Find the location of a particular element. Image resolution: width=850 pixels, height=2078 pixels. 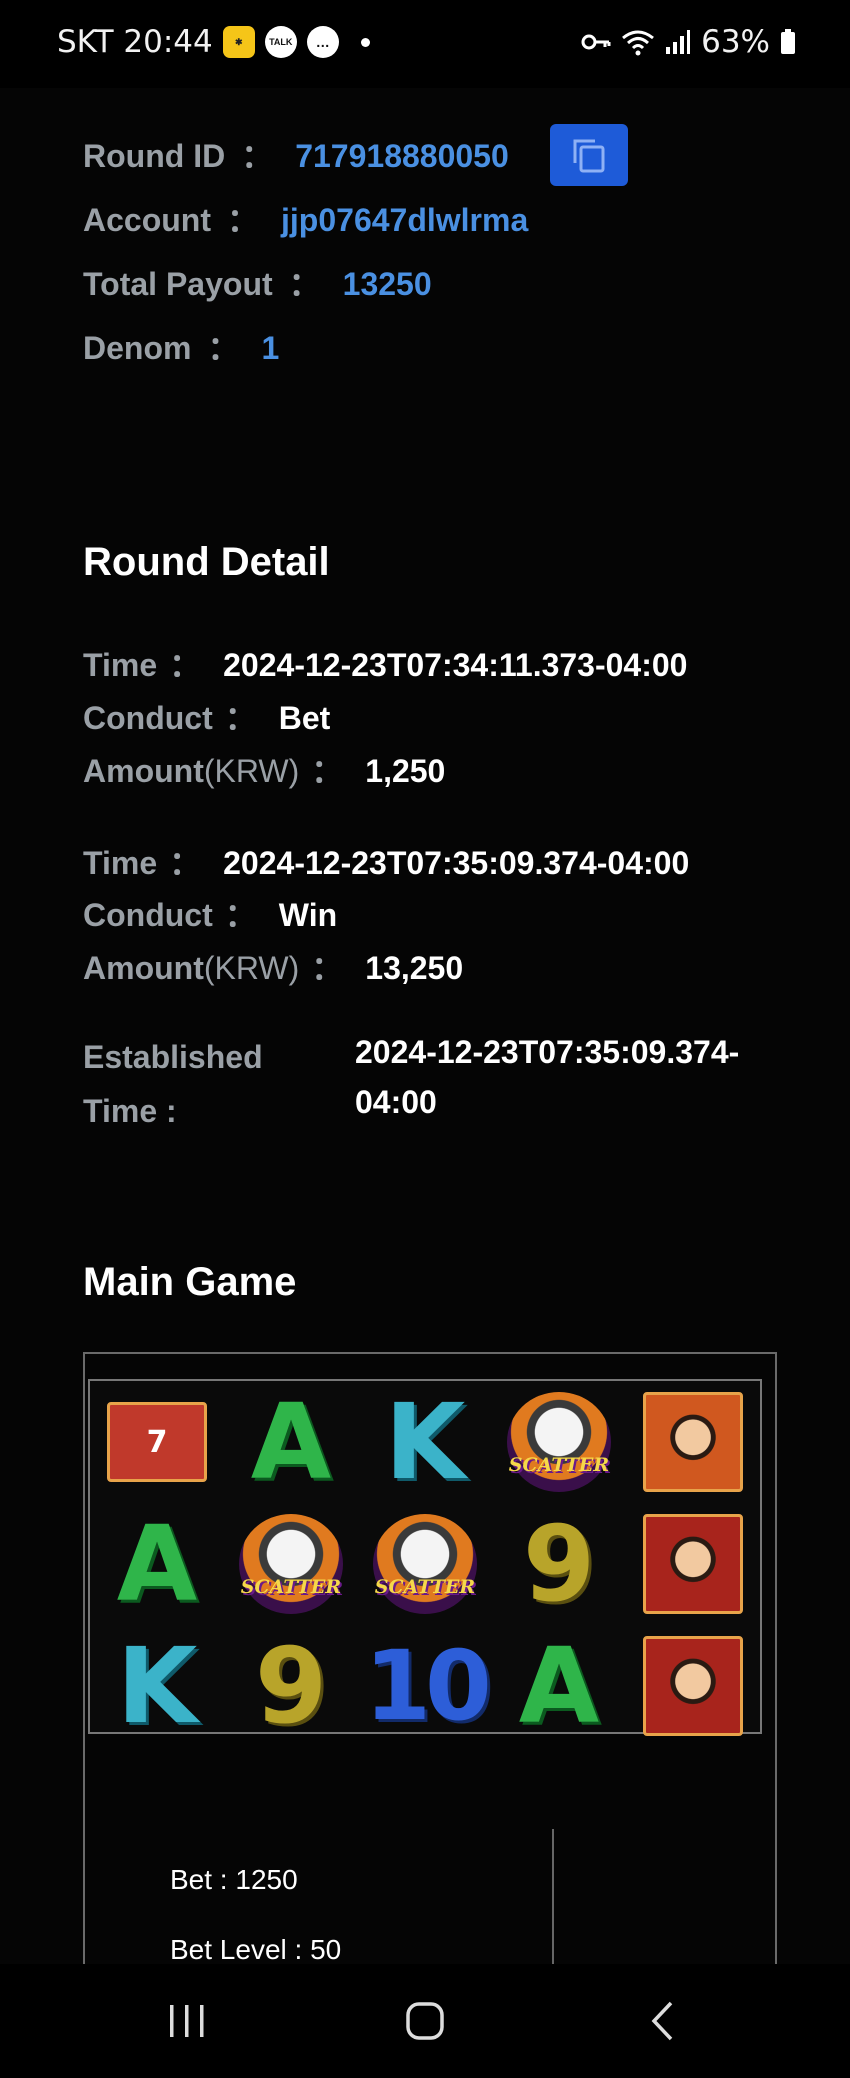

kakaotalk-icon: TALK is located at coordinates (280, 42).